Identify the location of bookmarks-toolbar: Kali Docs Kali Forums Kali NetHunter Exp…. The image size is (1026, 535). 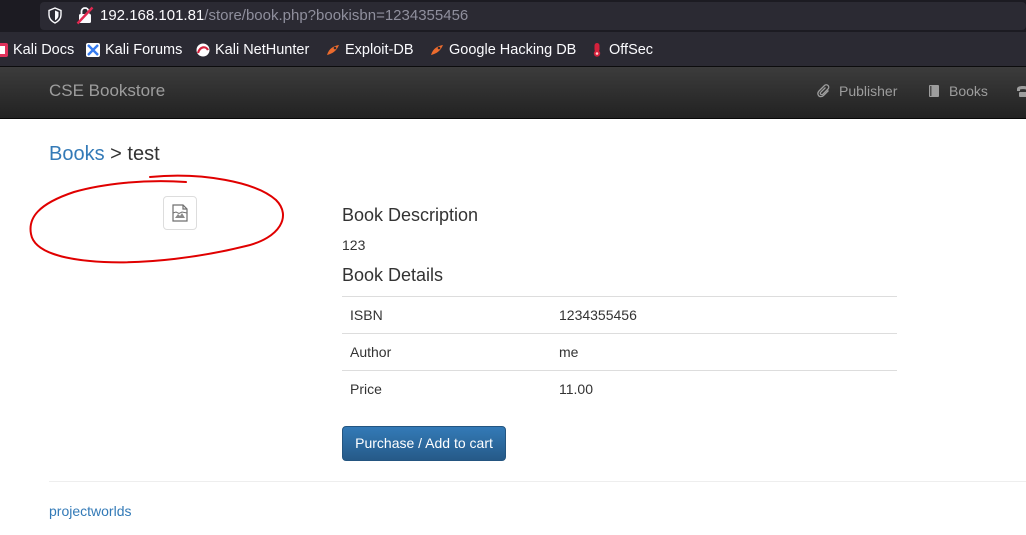
(513, 49).